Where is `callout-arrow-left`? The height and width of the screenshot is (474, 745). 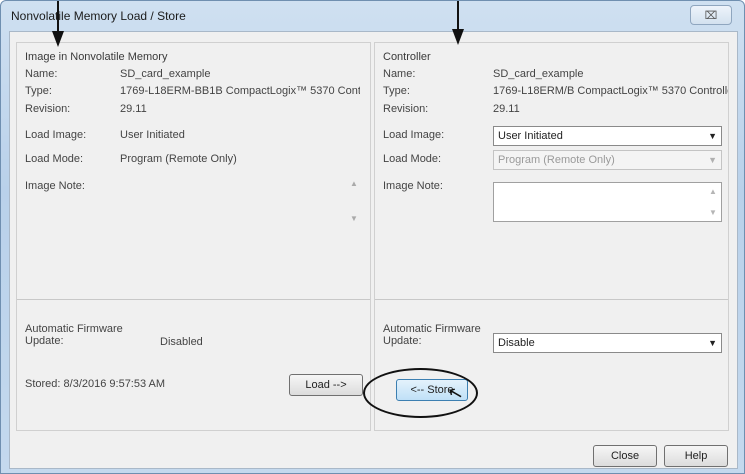 callout-arrow-left is located at coordinates (58, 17).